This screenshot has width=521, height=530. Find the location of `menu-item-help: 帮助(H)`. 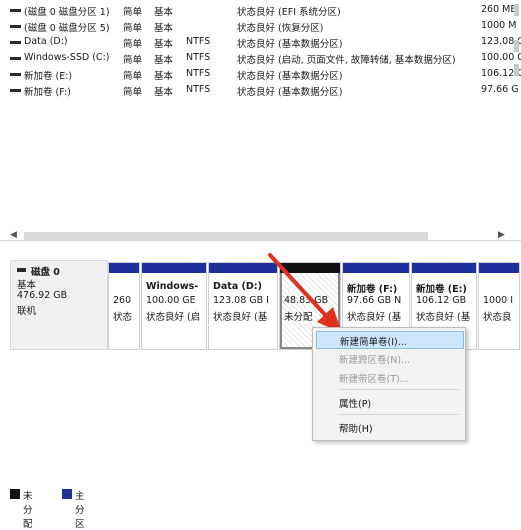

menu-item-help: 帮助(H) is located at coordinates (389, 427).